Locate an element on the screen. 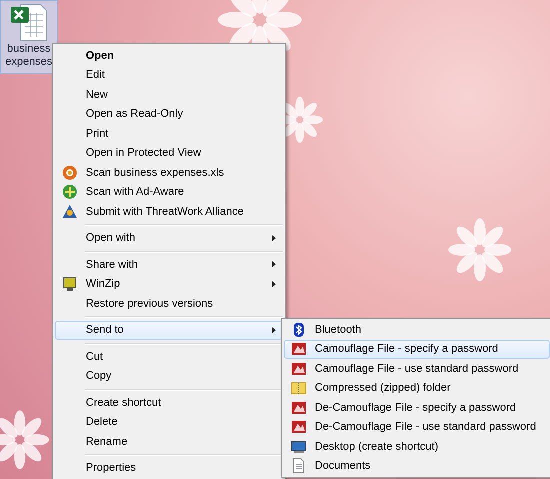  menu-item: Compressed (zipped) folder is located at coordinates (417, 388).